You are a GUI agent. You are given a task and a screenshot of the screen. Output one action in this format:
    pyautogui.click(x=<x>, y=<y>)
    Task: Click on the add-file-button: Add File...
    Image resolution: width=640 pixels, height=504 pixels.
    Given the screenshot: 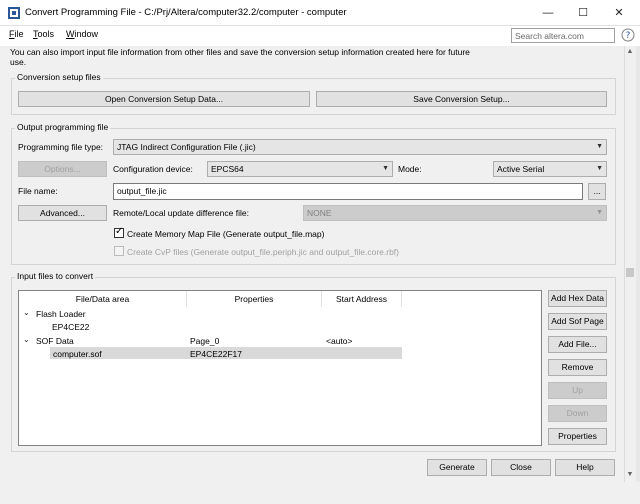 What is the action you would take?
    pyautogui.click(x=577, y=344)
    